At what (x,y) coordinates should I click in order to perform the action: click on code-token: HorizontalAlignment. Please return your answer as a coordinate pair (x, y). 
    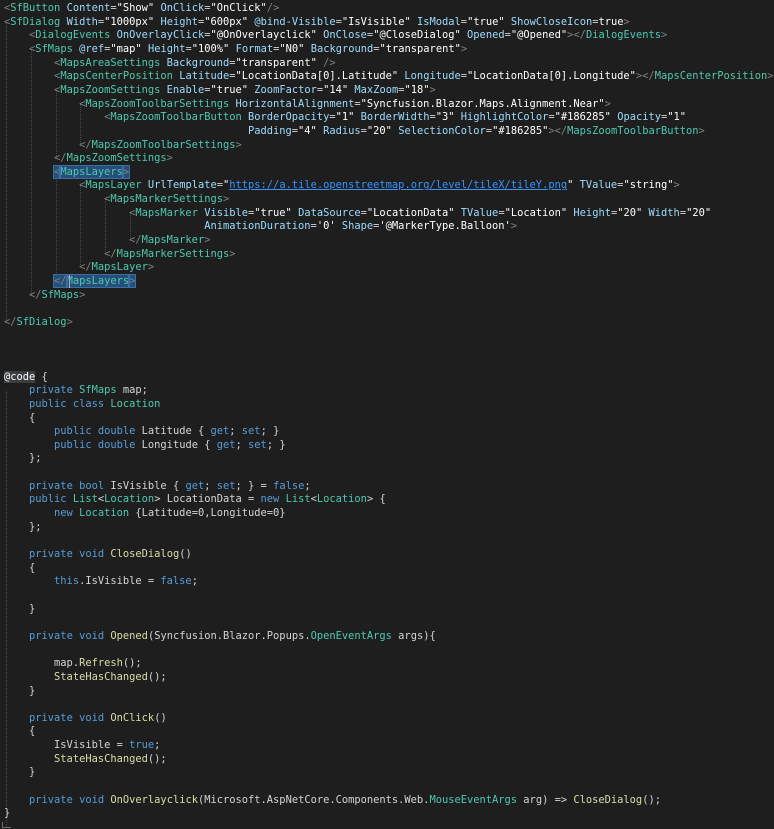
    Looking at the image, I should click on (295, 103).